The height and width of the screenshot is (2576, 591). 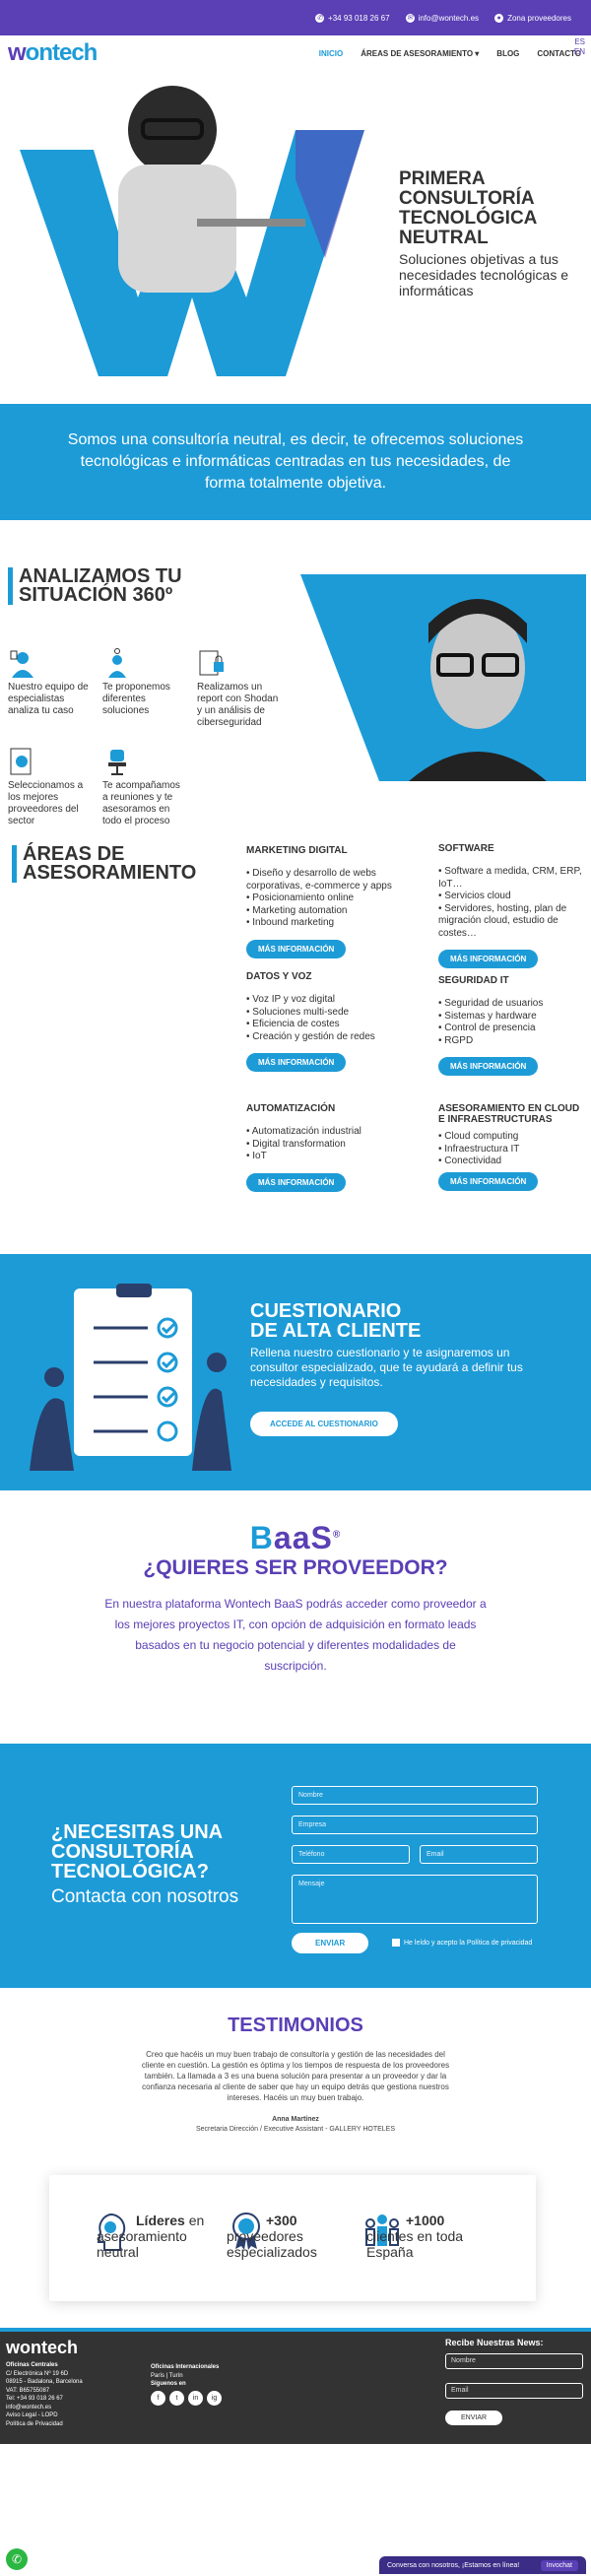 What do you see at coordinates (272, 2244) in the screenshot?
I see `stat-label: proveedores especializados` at bounding box center [272, 2244].